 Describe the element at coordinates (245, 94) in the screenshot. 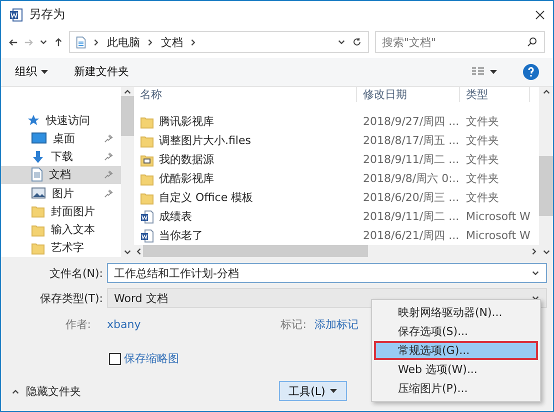

I see `column-header: 名称` at that location.